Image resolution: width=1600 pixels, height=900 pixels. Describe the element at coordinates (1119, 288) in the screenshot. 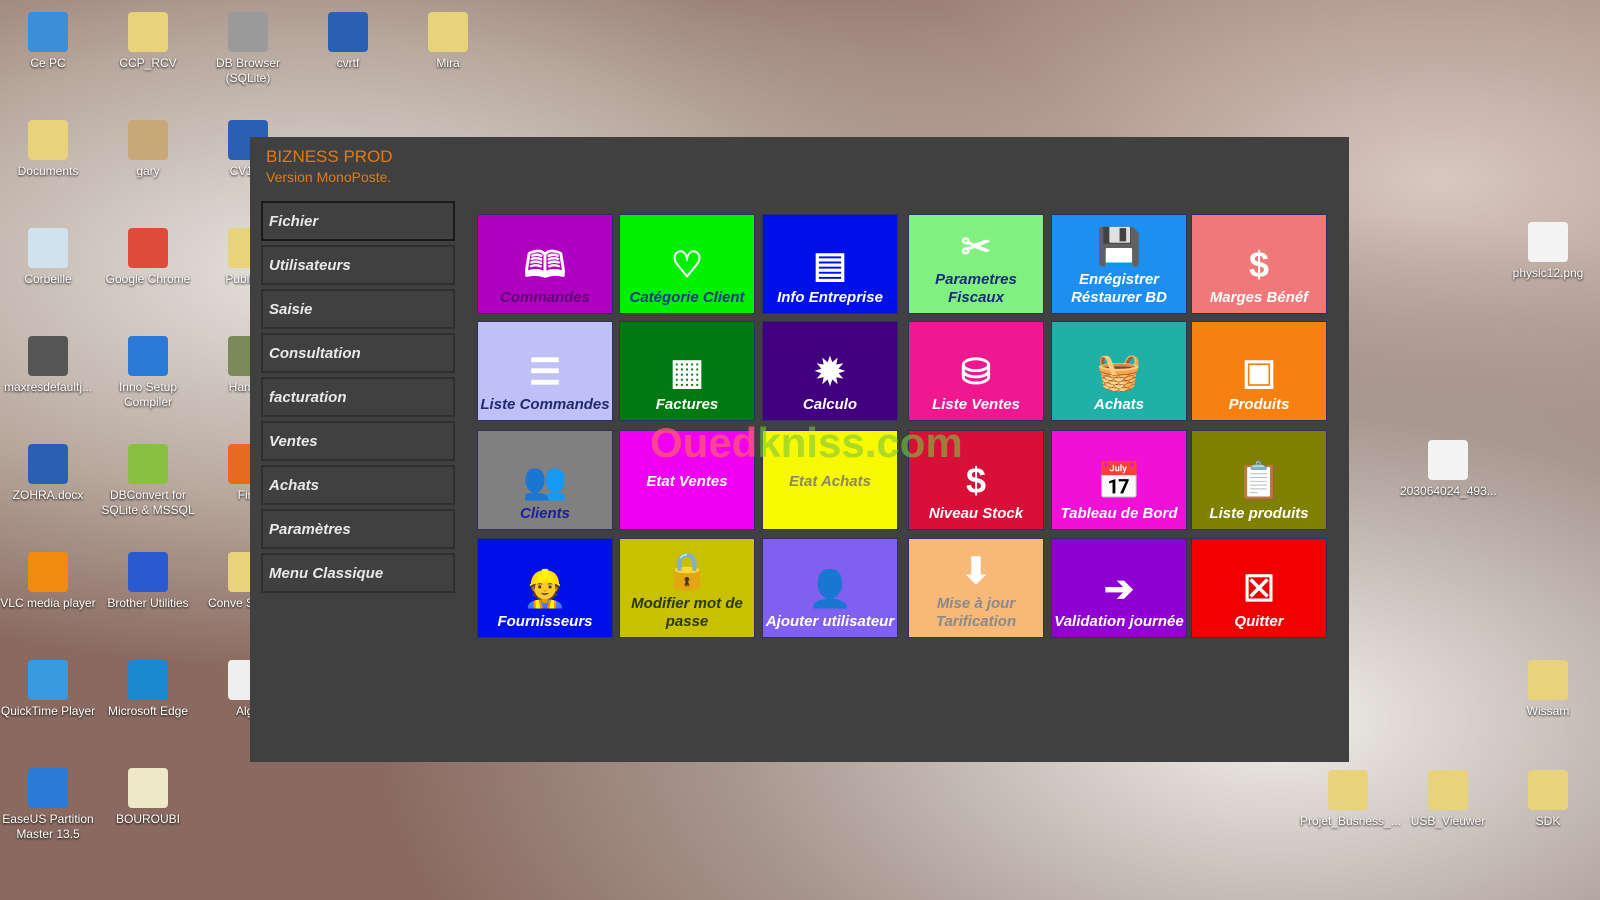

I see `tile-label: Enrégistrer Réstaurer BD` at that location.